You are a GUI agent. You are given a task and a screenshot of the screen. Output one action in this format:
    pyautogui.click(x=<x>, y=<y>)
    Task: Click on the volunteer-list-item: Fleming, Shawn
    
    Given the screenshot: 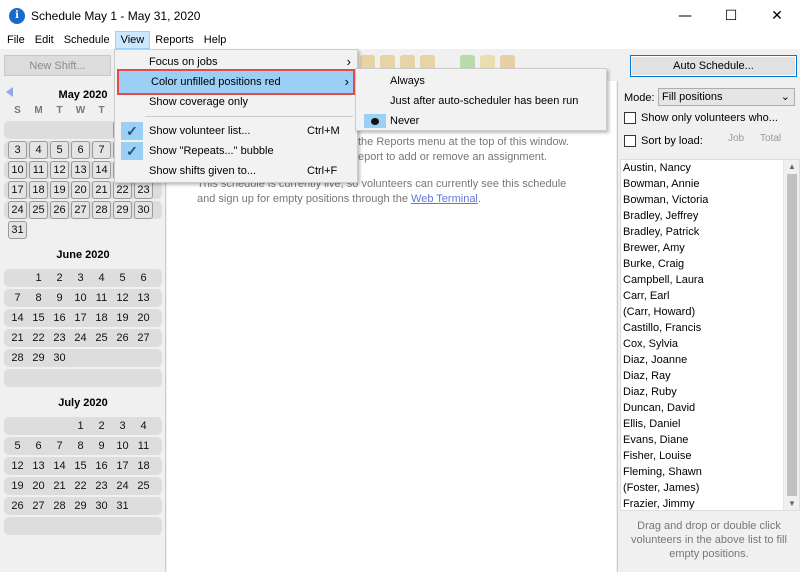 What is the action you would take?
    pyautogui.click(x=710, y=472)
    